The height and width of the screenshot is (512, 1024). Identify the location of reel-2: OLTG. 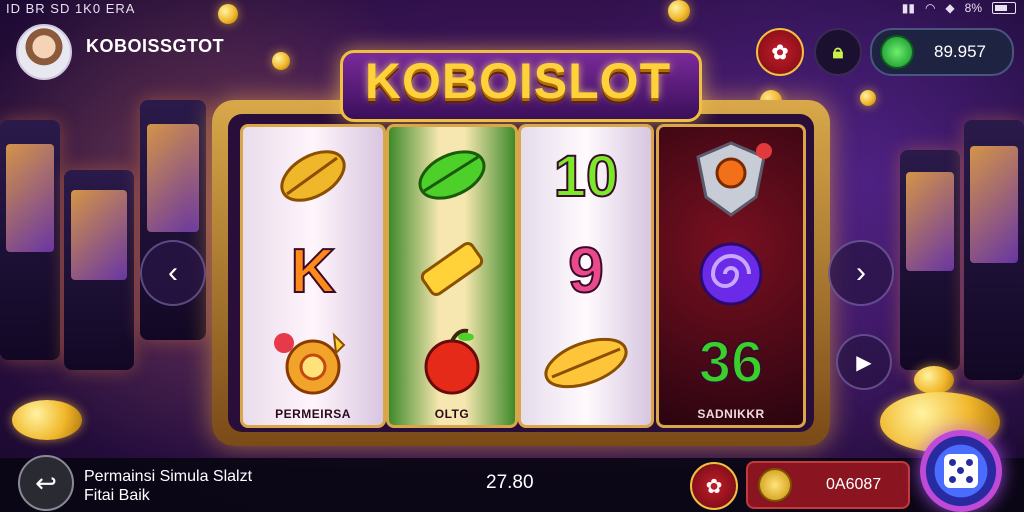
(452, 276).